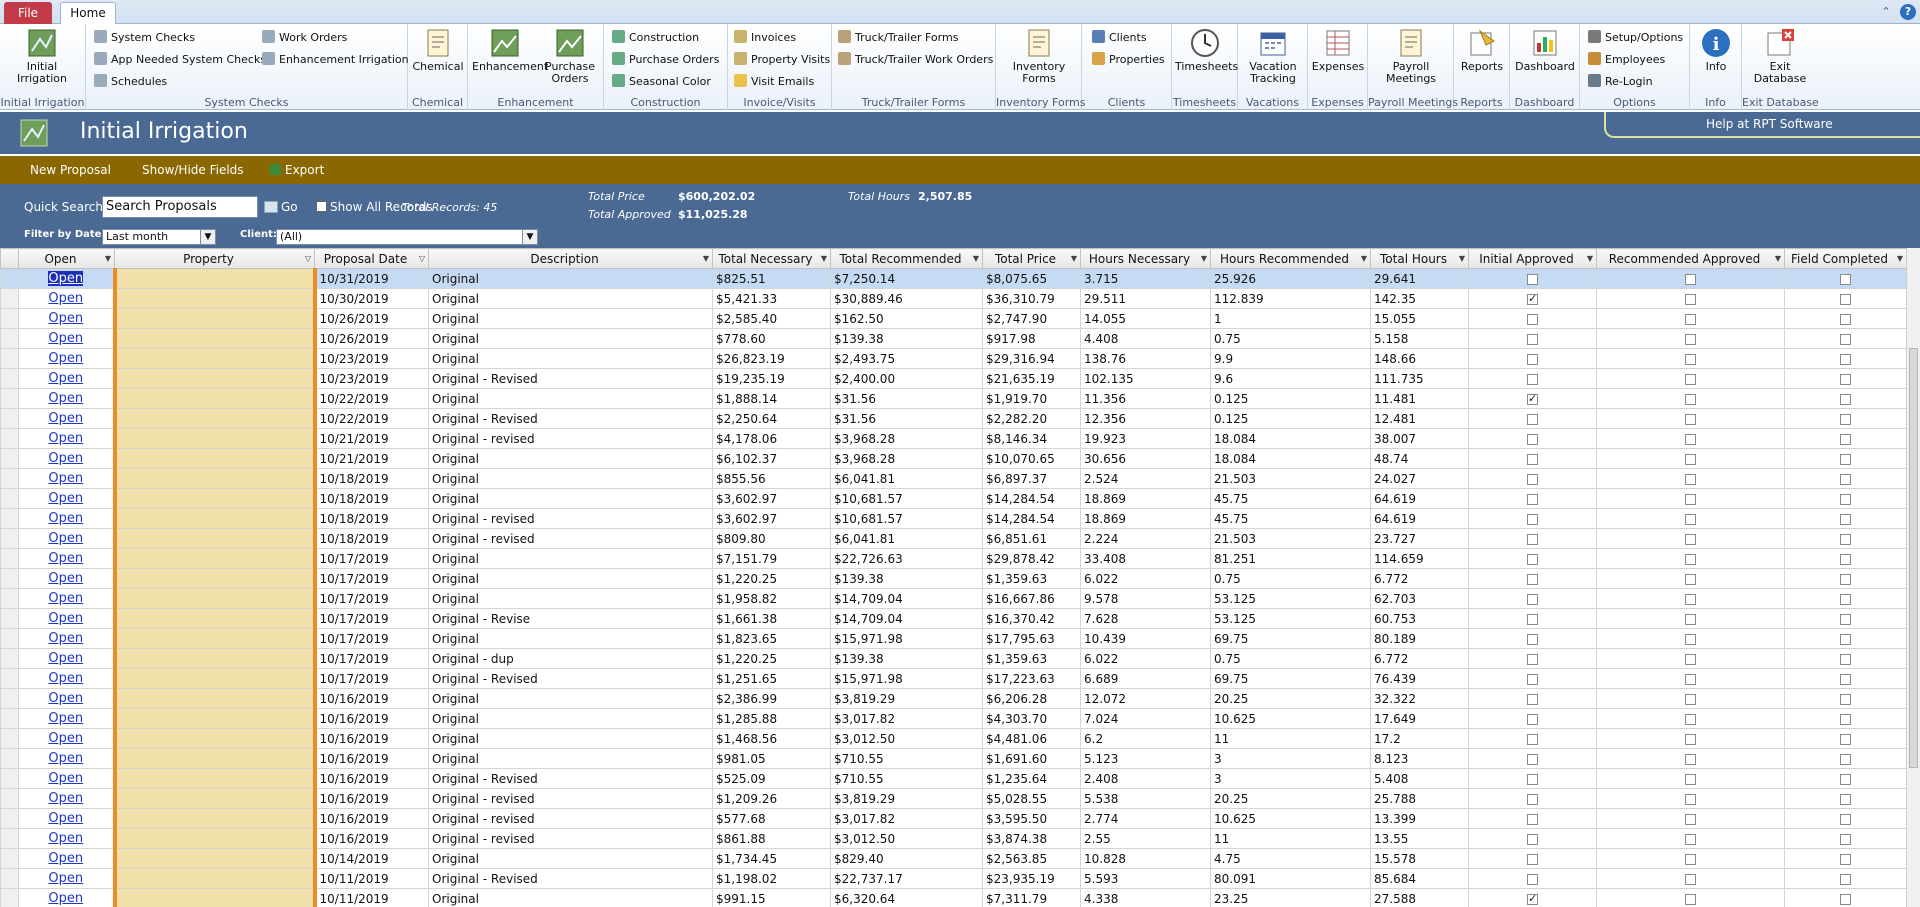 The height and width of the screenshot is (907, 1920). Describe the element at coordinates (1290, 518) in the screenshot. I see `hours-recommended-cell: 45.75` at that location.